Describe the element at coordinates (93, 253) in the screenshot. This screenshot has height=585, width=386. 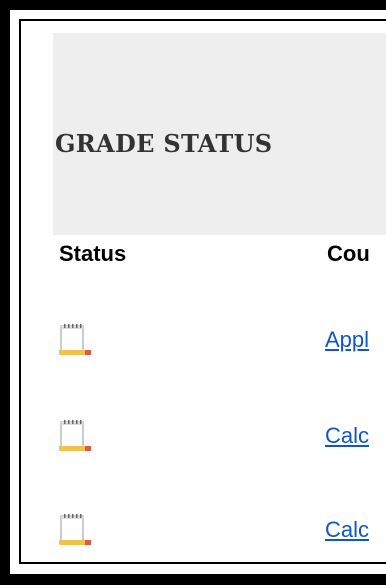
I see `column-header-status: Status` at that location.